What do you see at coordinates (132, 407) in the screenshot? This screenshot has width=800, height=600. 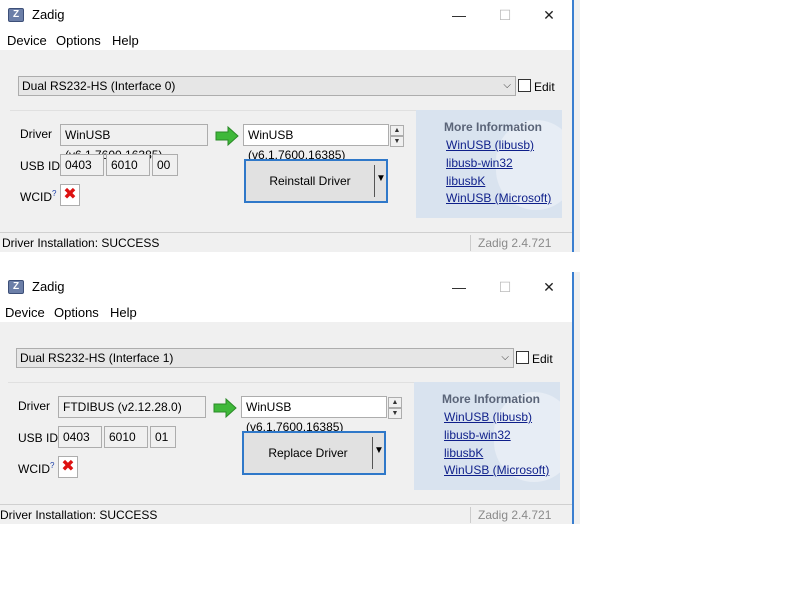 I see `current-driver-field: FTDIBUS (v2.12.28.0)` at bounding box center [132, 407].